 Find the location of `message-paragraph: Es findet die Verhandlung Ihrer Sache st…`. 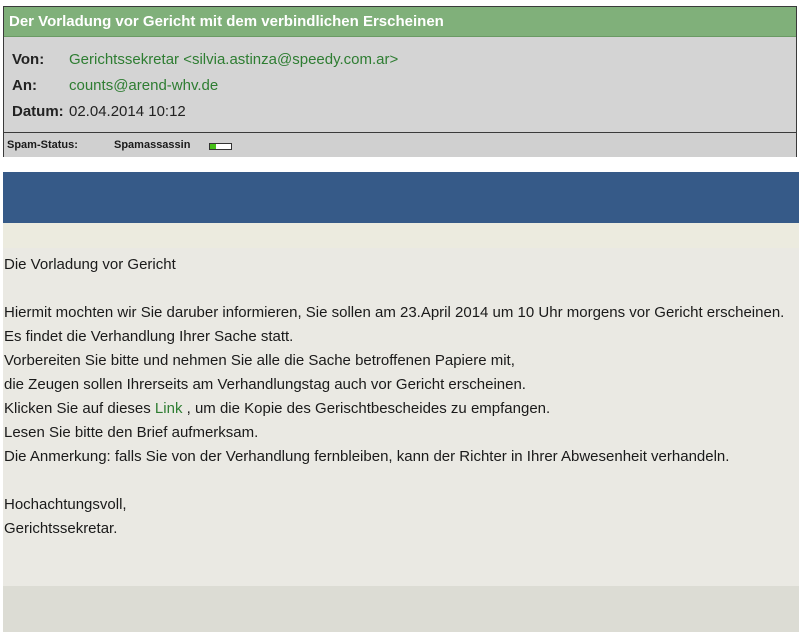

message-paragraph: Es findet die Verhandlung Ihrer Sache st… is located at coordinates (149, 336).